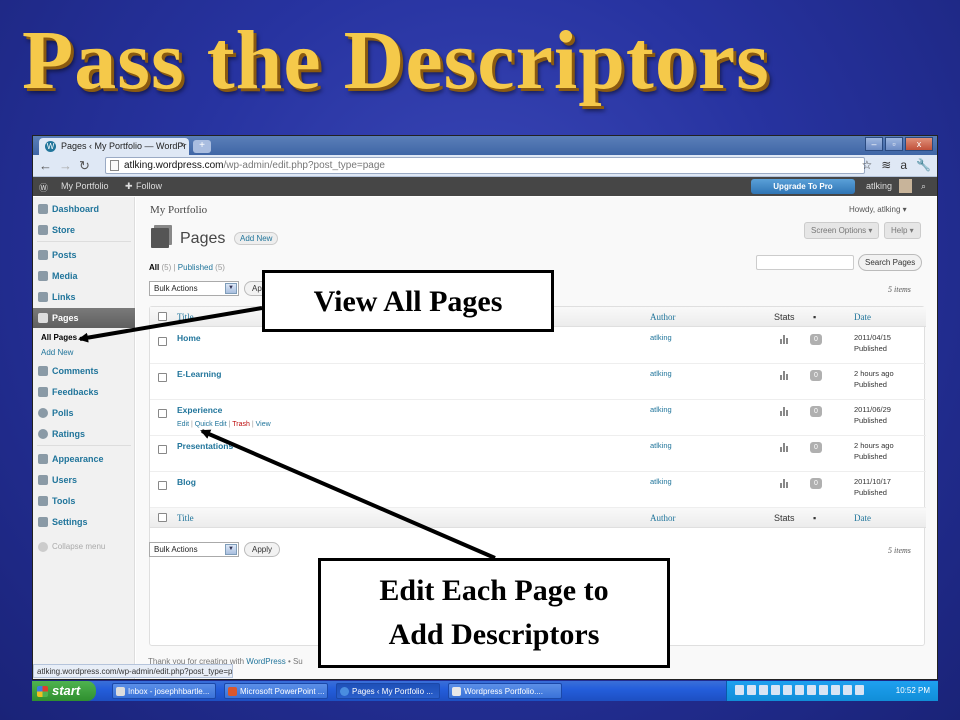 Image resolution: width=960 pixels, height=720 pixels. I want to click on row-title: E-Learning, so click(199, 374).